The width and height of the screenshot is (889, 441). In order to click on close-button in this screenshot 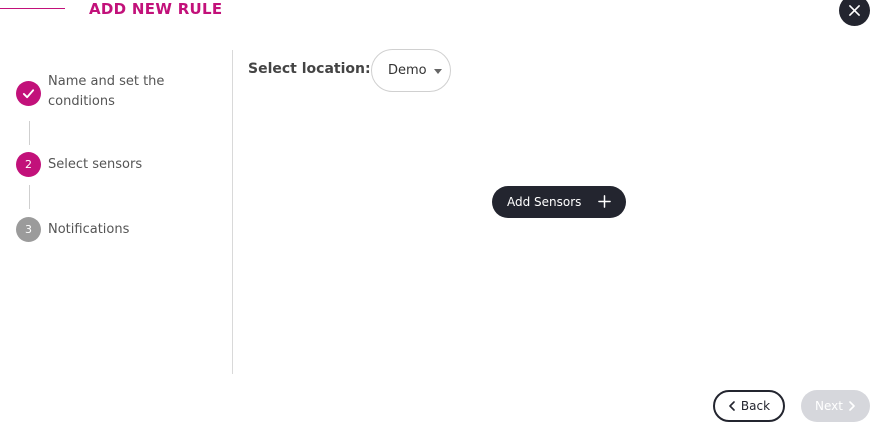, I will do `click(854, 13)`.